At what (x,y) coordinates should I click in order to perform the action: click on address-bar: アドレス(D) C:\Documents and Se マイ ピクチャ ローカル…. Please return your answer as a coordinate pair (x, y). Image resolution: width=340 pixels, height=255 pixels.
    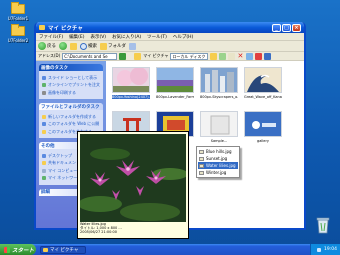
    Looking at the image, I should click on (170, 56).